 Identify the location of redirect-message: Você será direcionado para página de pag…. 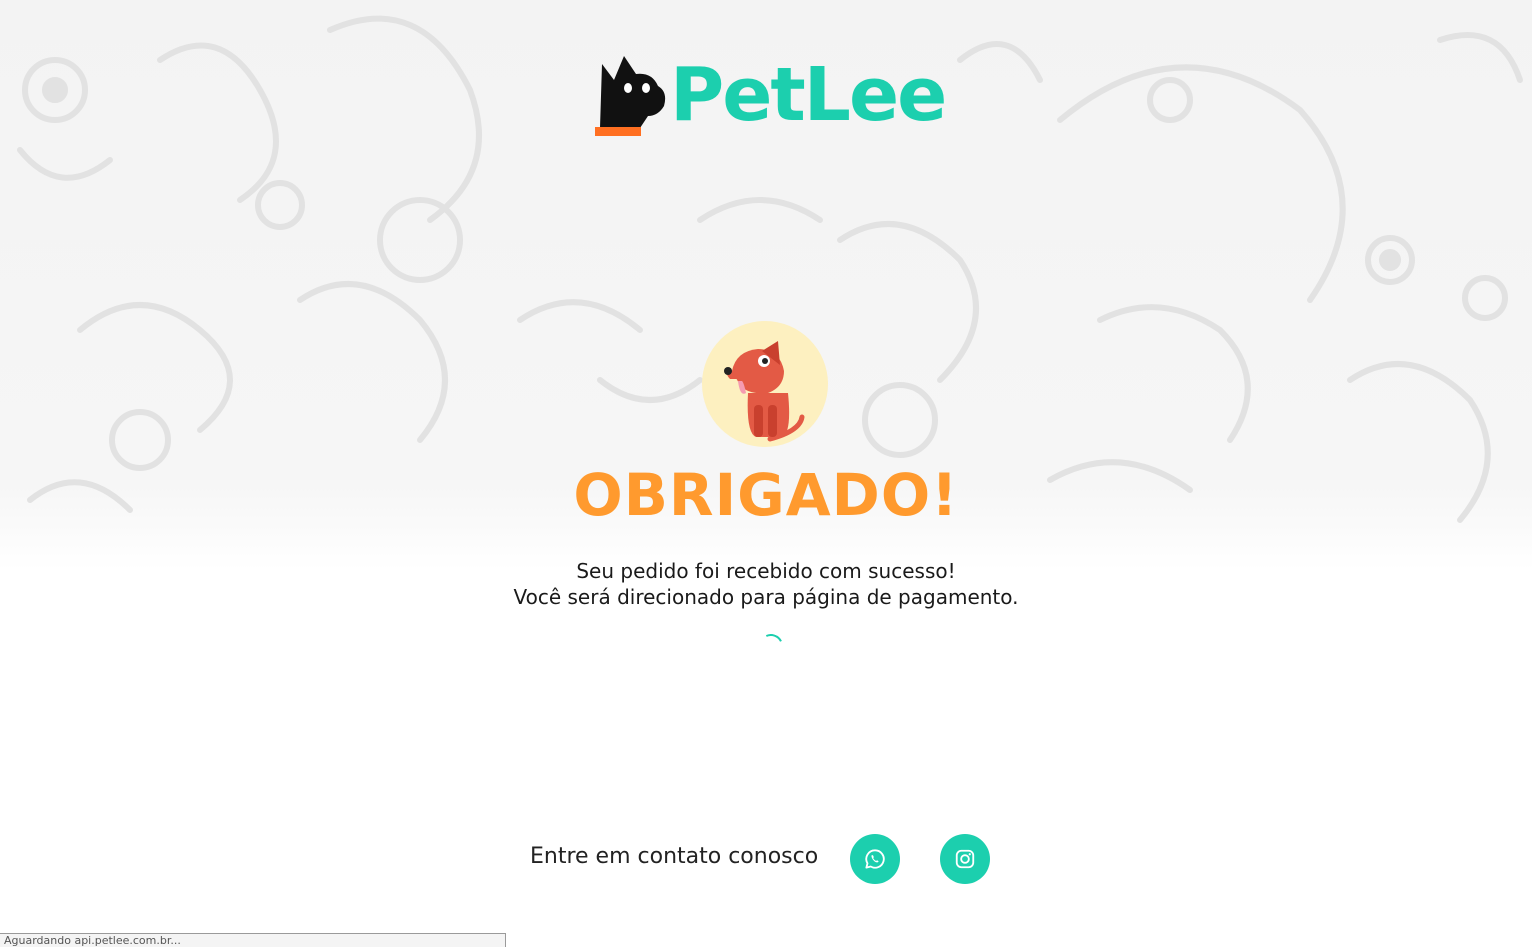
(766, 597).